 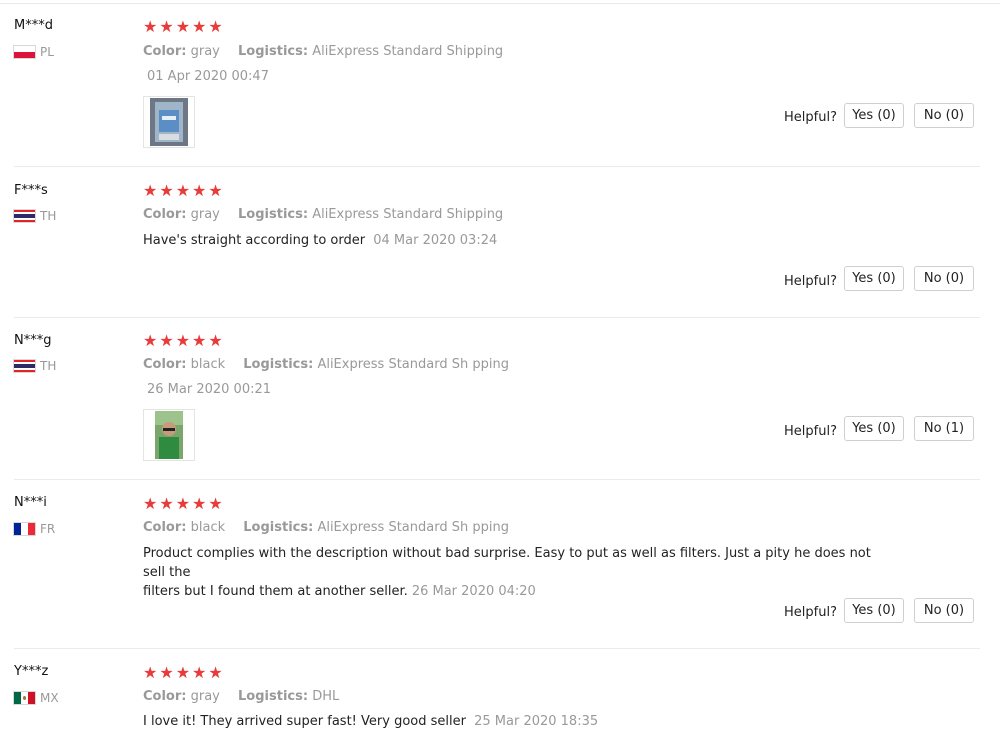 What do you see at coordinates (24, 52) in the screenshot?
I see `poland-flag-icon` at bounding box center [24, 52].